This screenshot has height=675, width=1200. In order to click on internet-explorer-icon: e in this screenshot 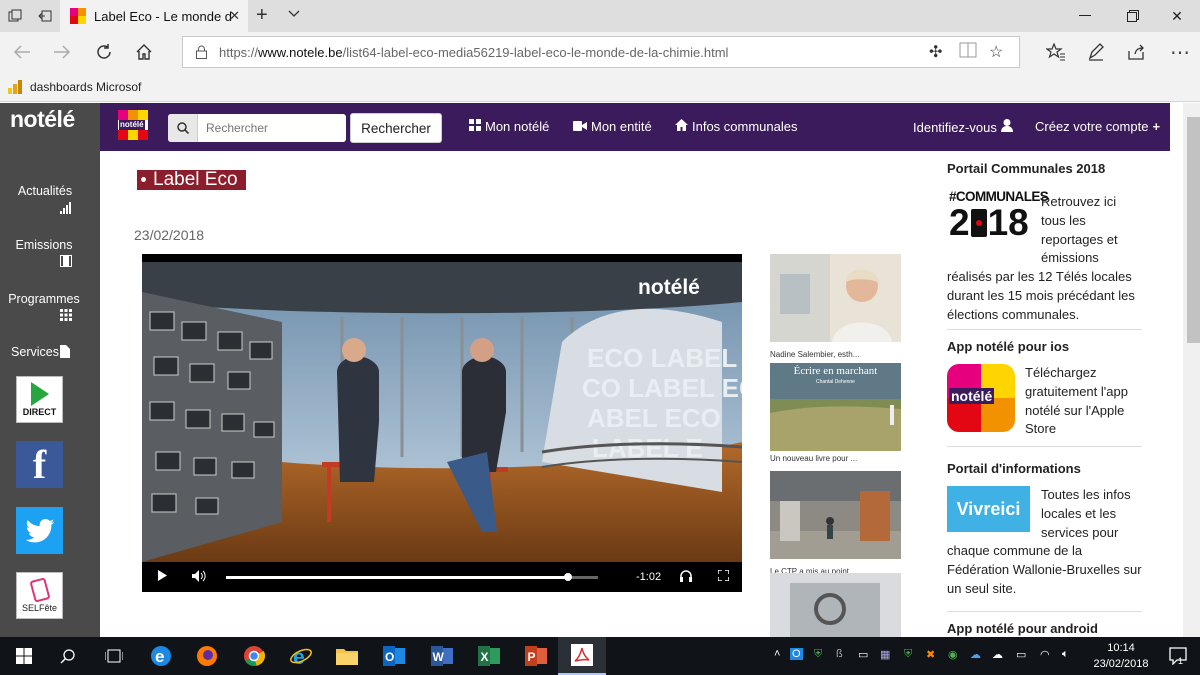, I will do `click(301, 656)`.